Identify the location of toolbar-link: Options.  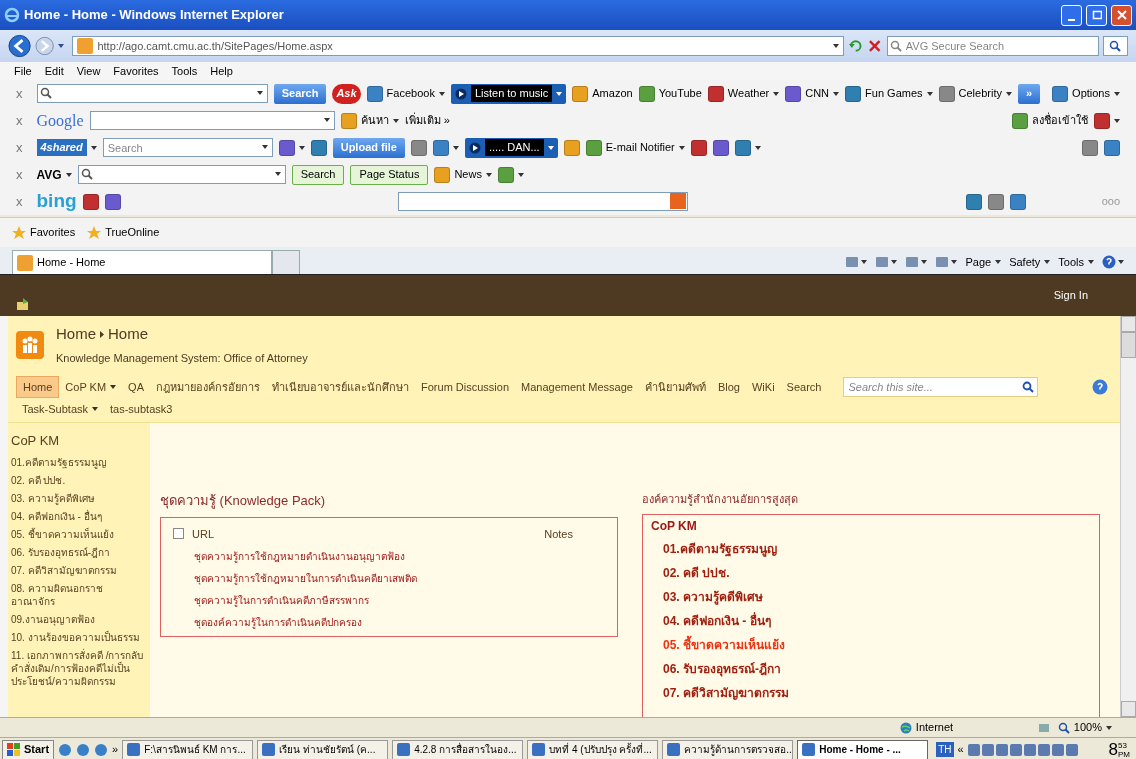
(1086, 93).